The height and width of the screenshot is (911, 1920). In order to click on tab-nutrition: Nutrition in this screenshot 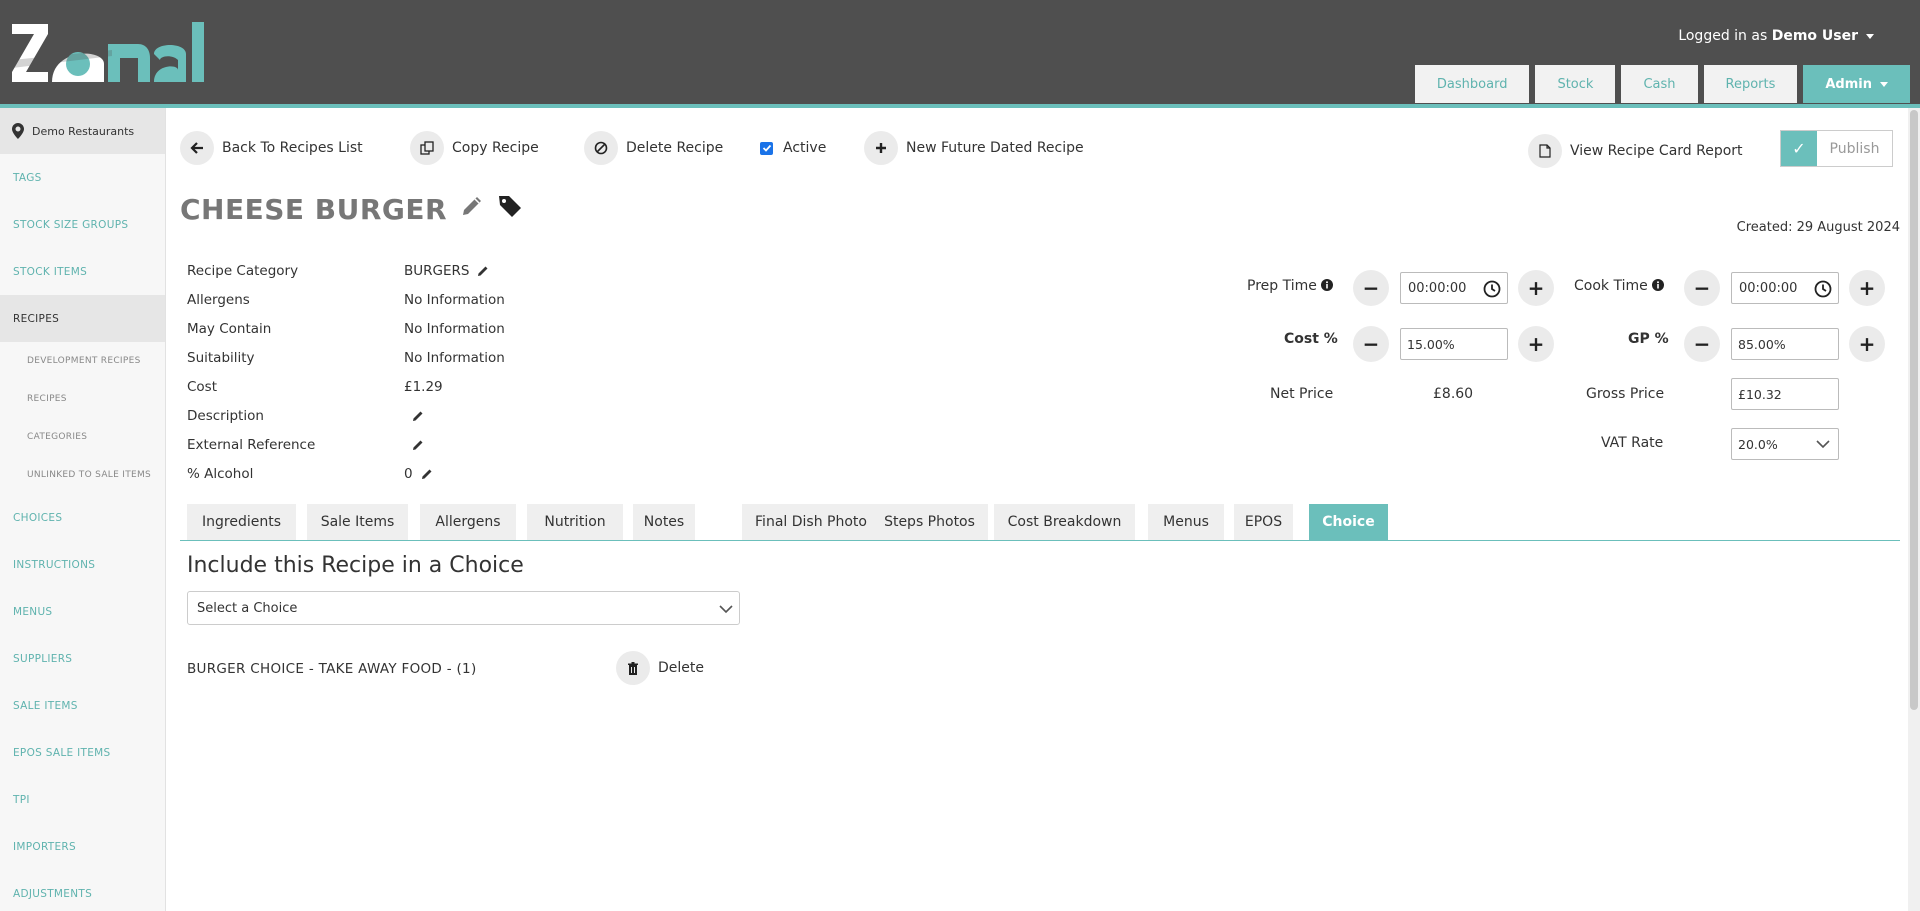, I will do `click(575, 522)`.